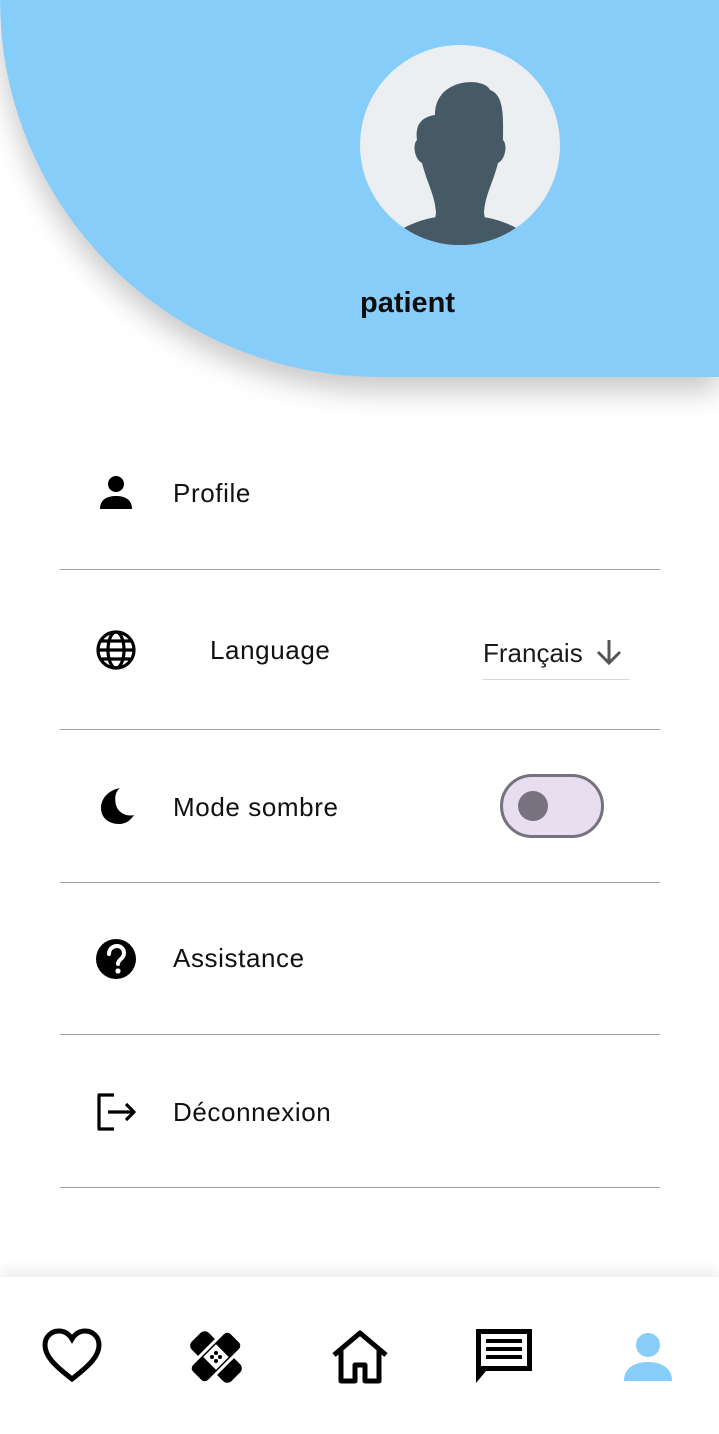  I want to click on username: patient, so click(408, 303).